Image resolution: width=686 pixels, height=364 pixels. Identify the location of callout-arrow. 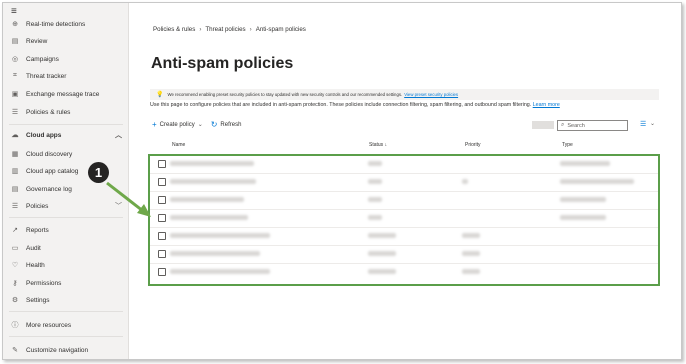
(128, 199).